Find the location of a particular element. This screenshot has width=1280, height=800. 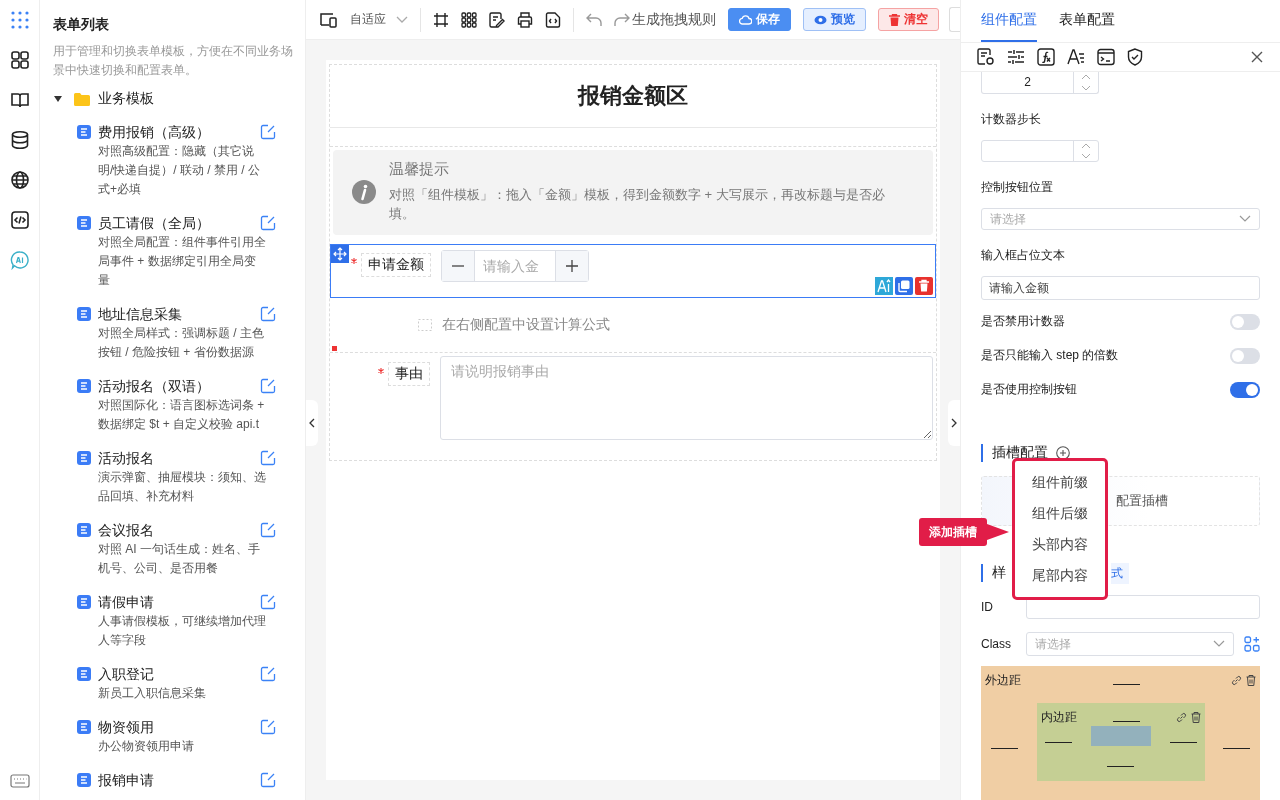

print-icon is located at coordinates (525, 19).